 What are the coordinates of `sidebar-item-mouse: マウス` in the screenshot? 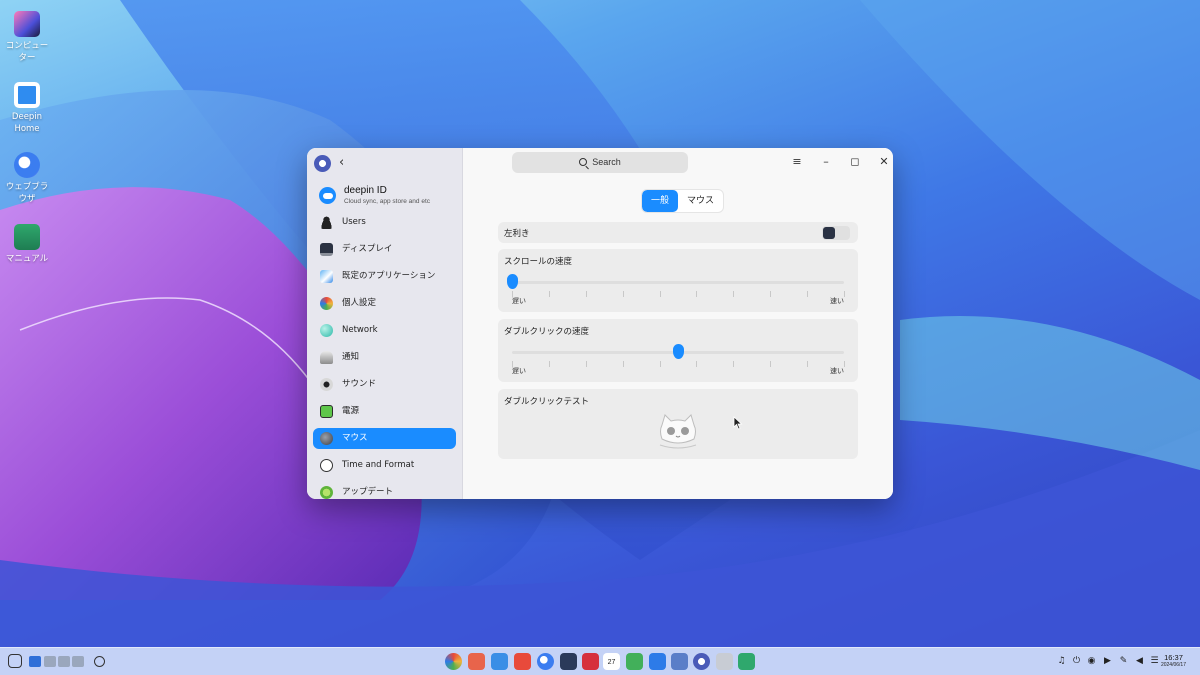 It's located at (384, 438).